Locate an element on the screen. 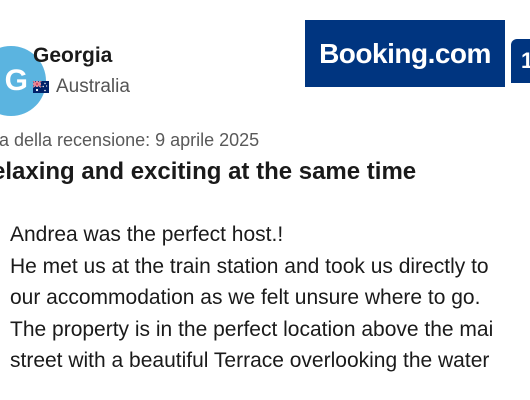 The image size is (530, 400). avatar-initial: G is located at coordinates (16, 80).